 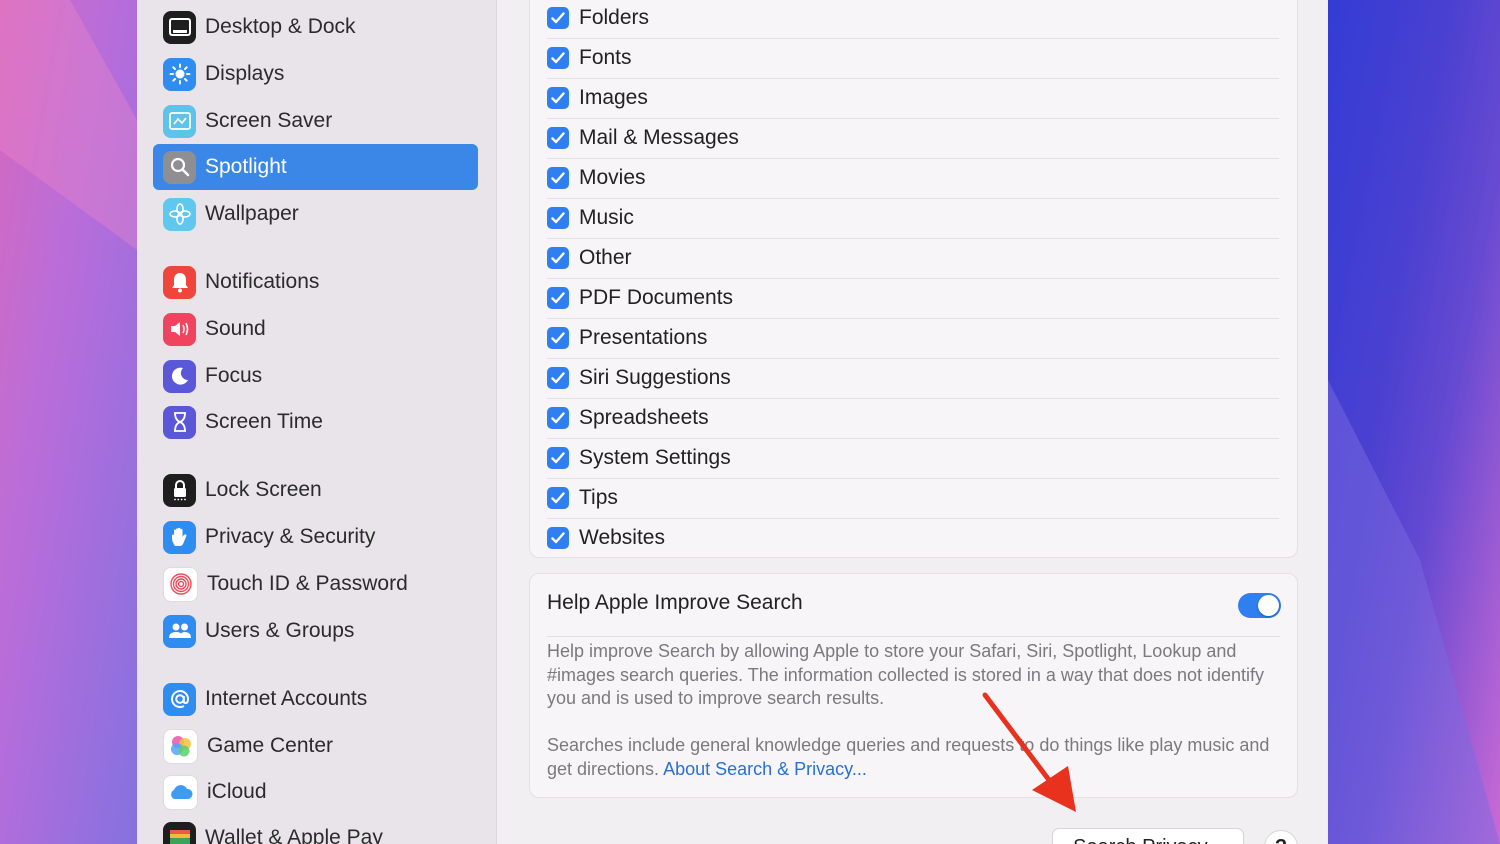 What do you see at coordinates (180, 792) in the screenshot?
I see `icloud-icon` at bounding box center [180, 792].